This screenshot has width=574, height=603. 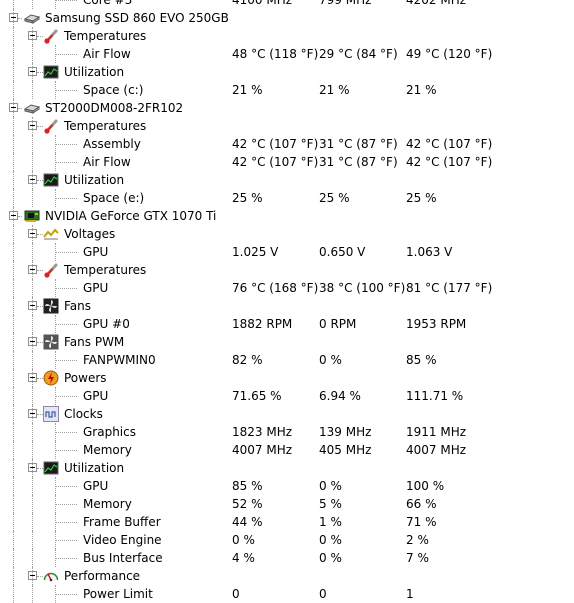 What do you see at coordinates (436, 450) in the screenshot?
I see `value-max: 4007 MHz` at bounding box center [436, 450].